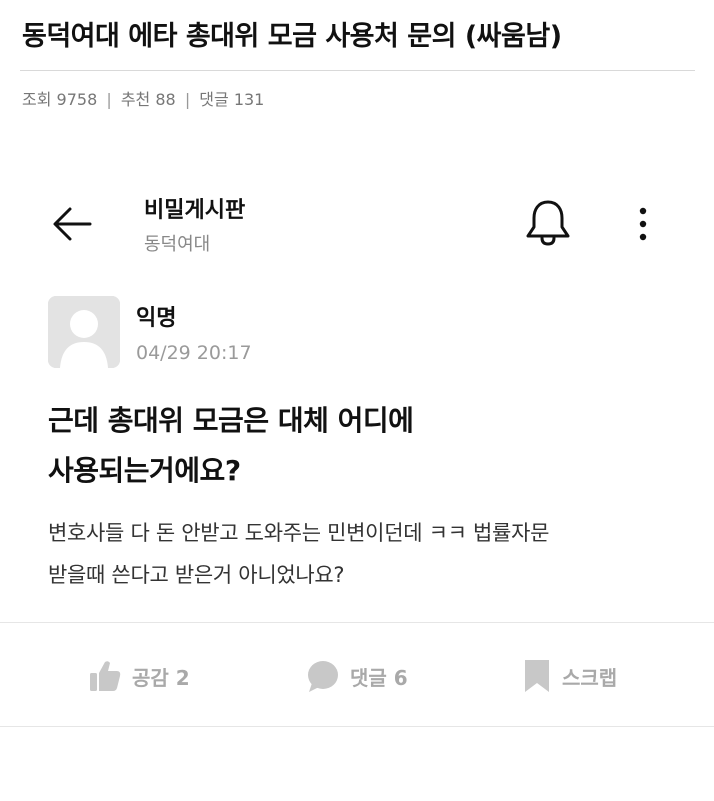 The width and height of the screenshot is (714, 801). Describe the element at coordinates (299, 533) in the screenshot. I see `article-body-line: 변호사들 다 돈 안받고 도와주는 민변이던데 ㅋㅋ 법률자문` at that location.